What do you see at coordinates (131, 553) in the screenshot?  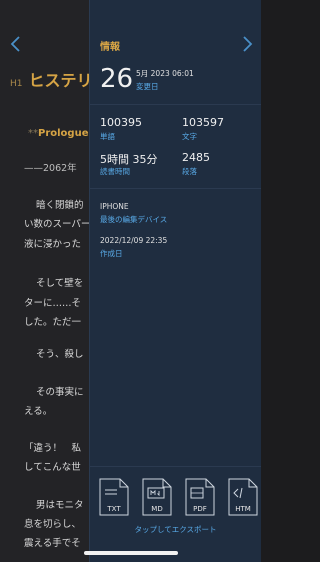 I see `home-indicator` at bounding box center [131, 553].